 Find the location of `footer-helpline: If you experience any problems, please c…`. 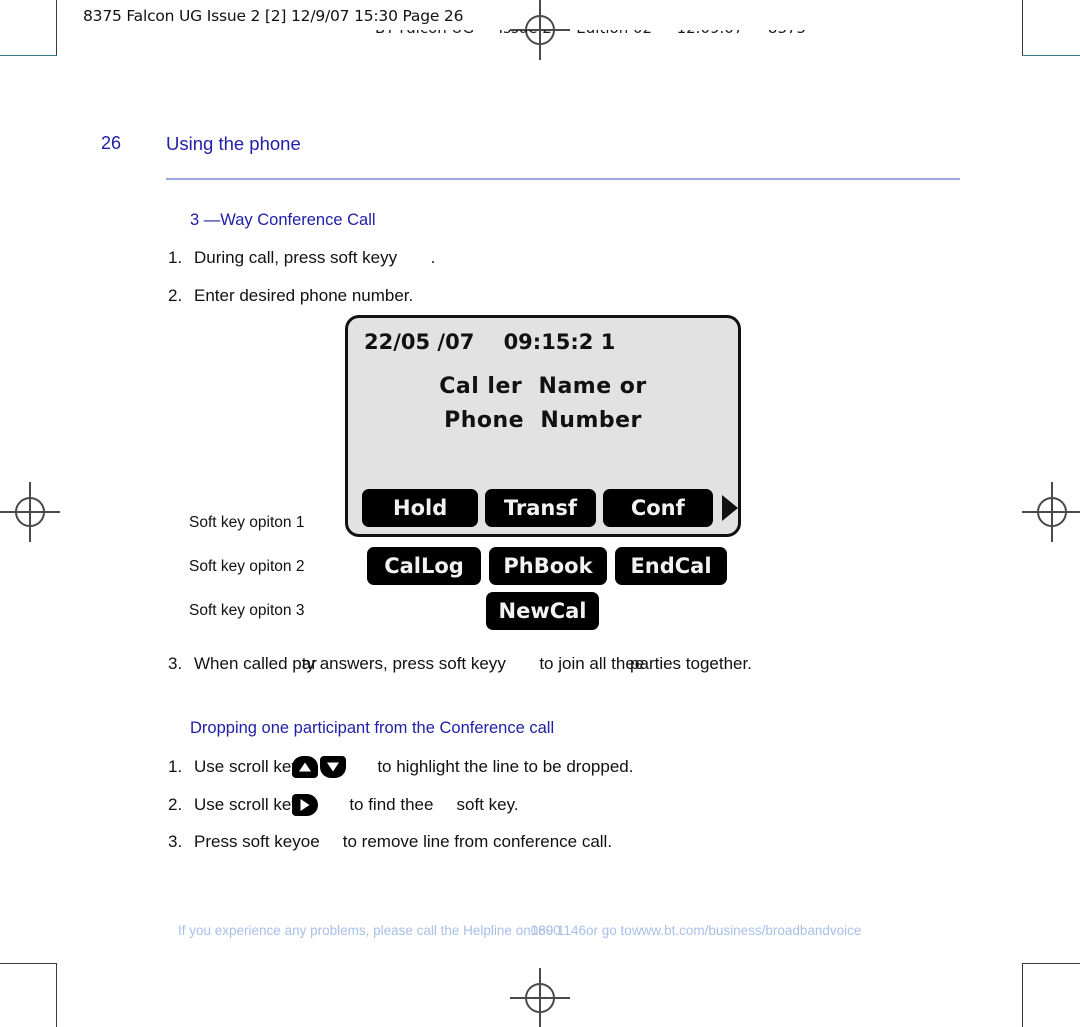

footer-helpline: If you experience any problems, please c… is located at coordinates (520, 930).